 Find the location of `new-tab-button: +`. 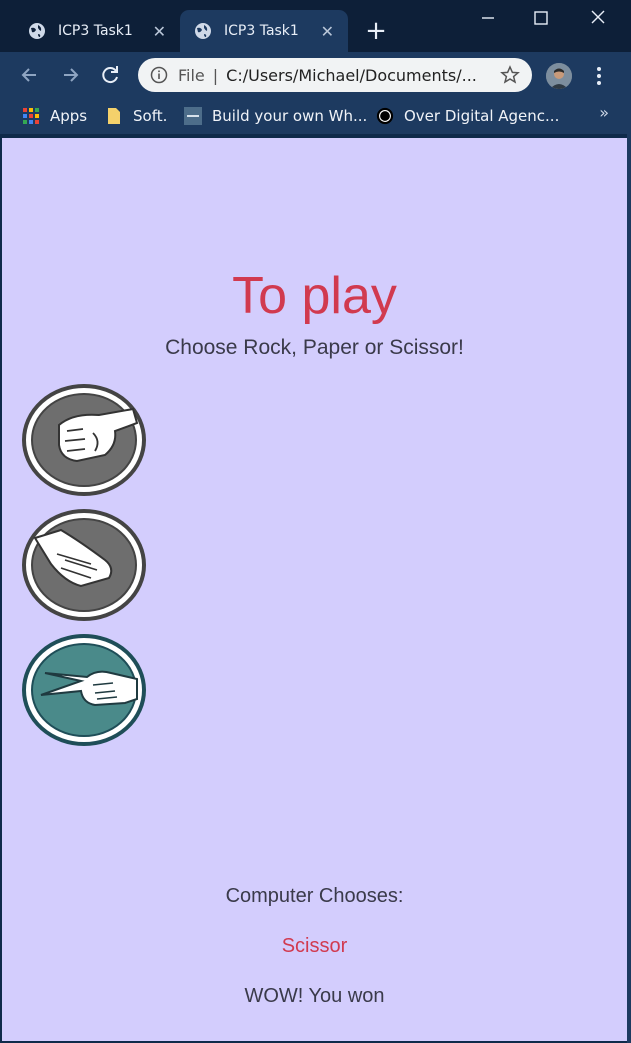

new-tab-button: + is located at coordinates (376, 32).